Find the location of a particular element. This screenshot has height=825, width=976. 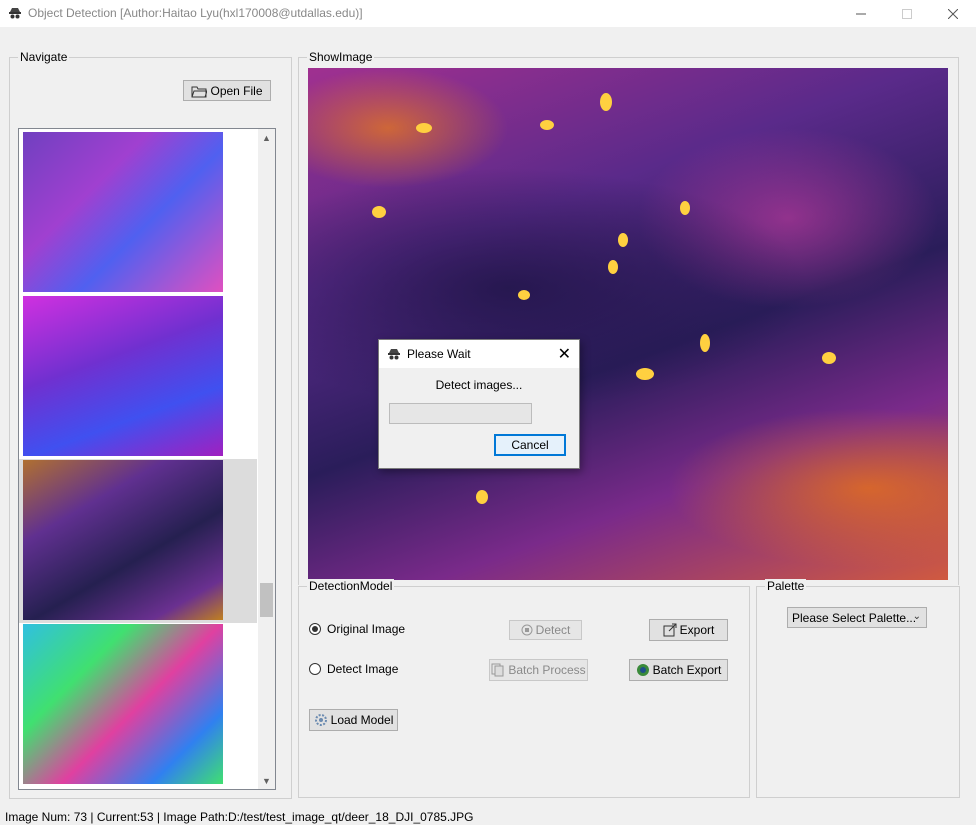

cancel-button: Cancel is located at coordinates (530, 445).